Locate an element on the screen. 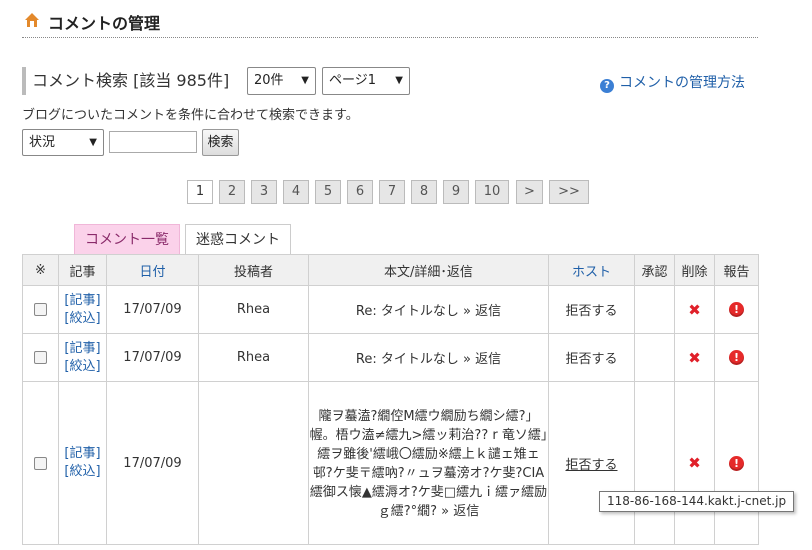 The image size is (812, 550). page-select: ページ1 ▼ is located at coordinates (366, 81).